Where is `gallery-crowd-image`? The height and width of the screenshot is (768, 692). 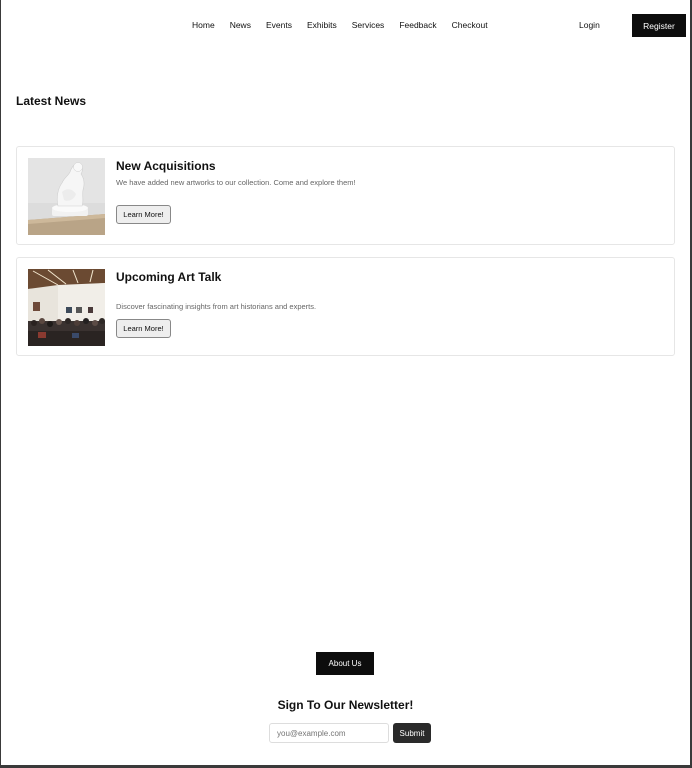 gallery-crowd-image is located at coordinates (66, 307).